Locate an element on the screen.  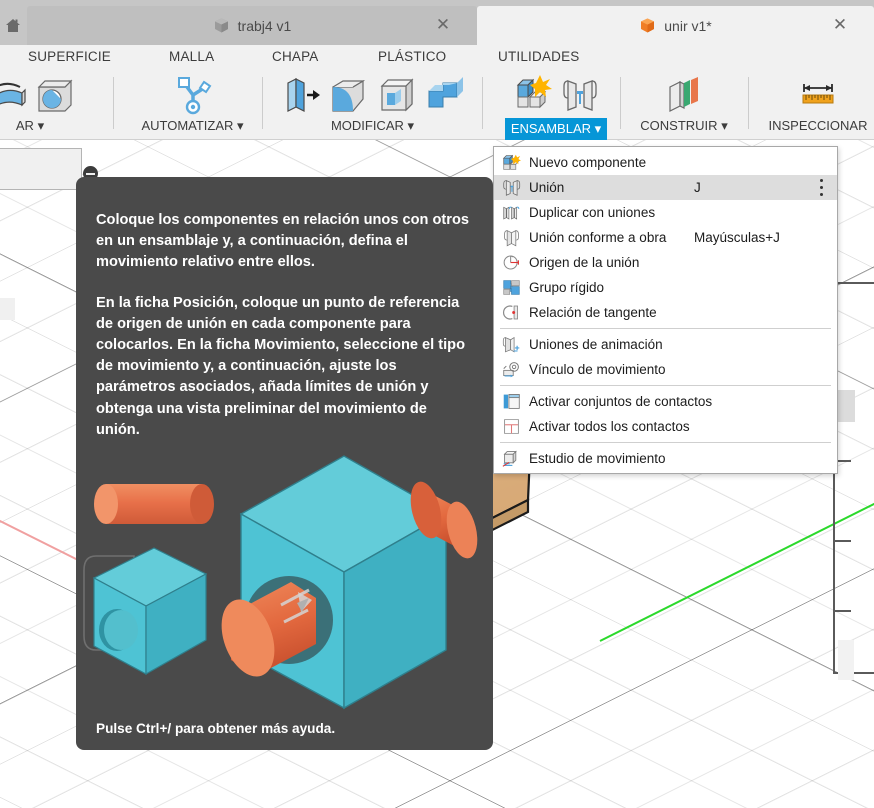
document-tab-bar: trabj4 v1 ✕ unir v1* ✕ is located at coordinates (437, 22).